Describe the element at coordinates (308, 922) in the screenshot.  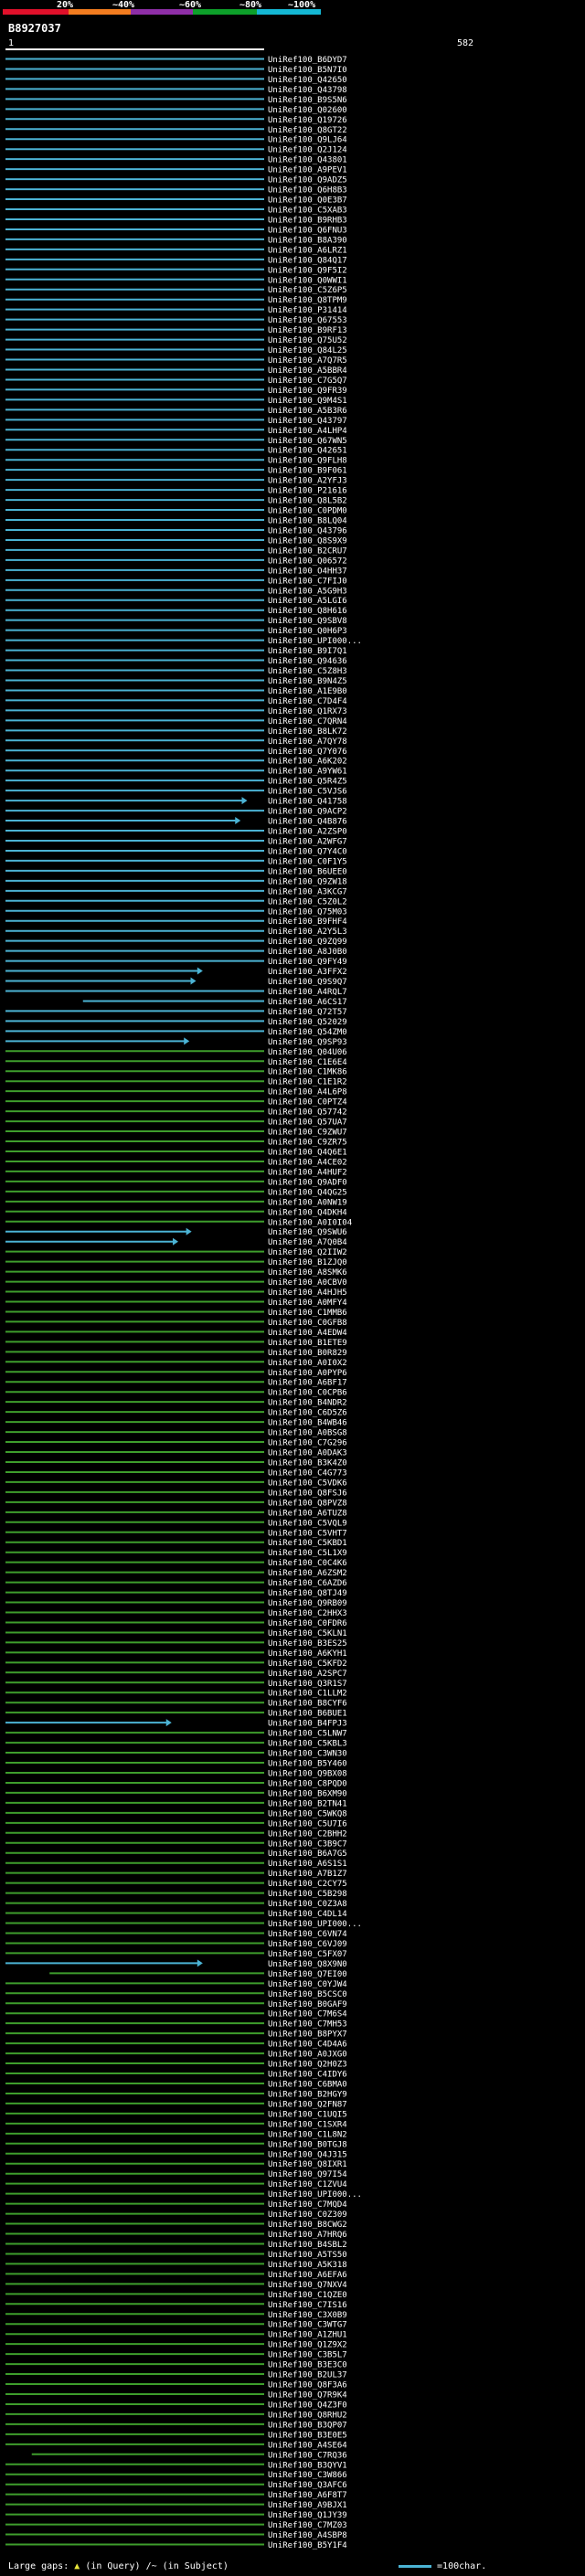
I see `hit-label: UniRef100_B9FHF4` at that location.